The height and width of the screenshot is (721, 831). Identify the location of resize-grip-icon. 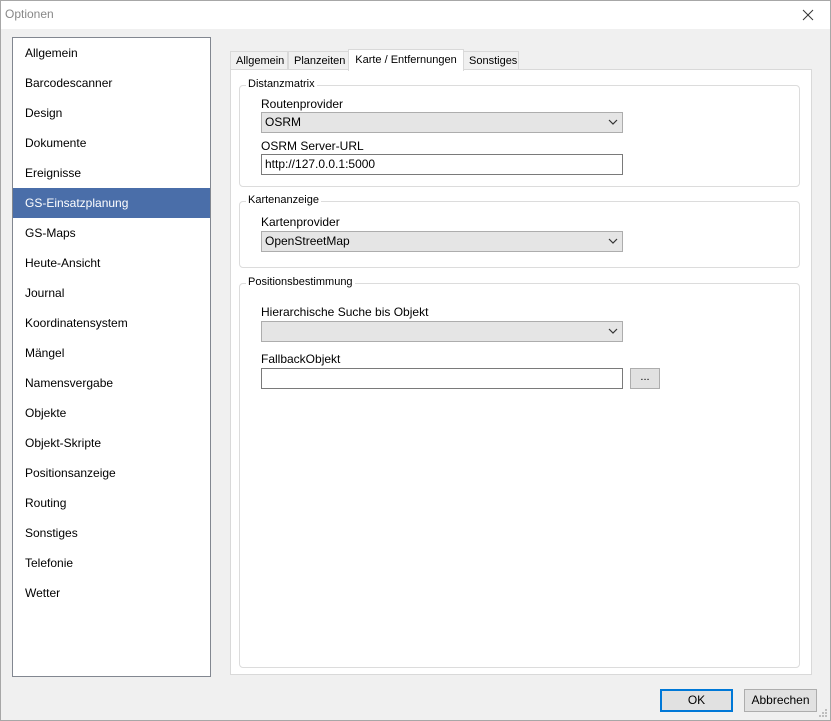
(823, 713).